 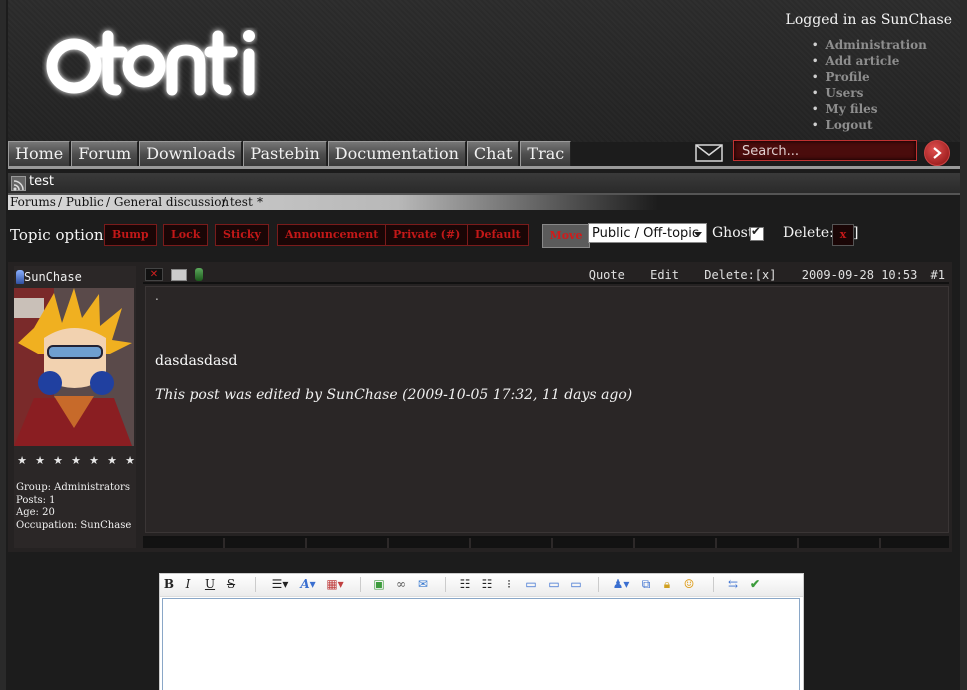 I want to click on link-profile: Profile, so click(x=869, y=78).